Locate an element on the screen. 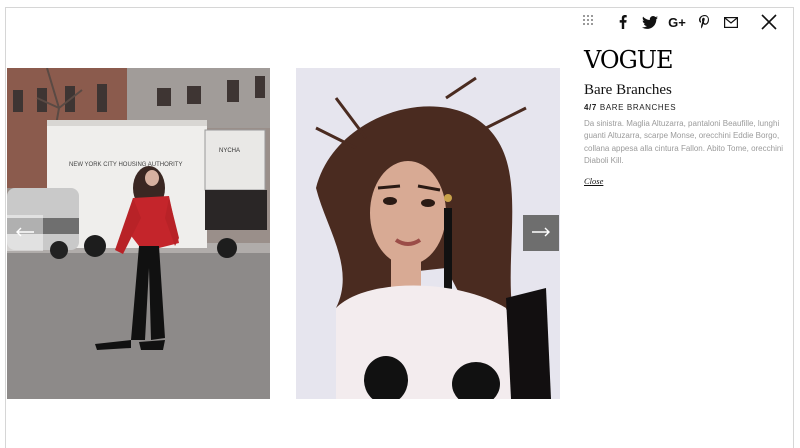  previous-arrow-button is located at coordinates (25, 233).